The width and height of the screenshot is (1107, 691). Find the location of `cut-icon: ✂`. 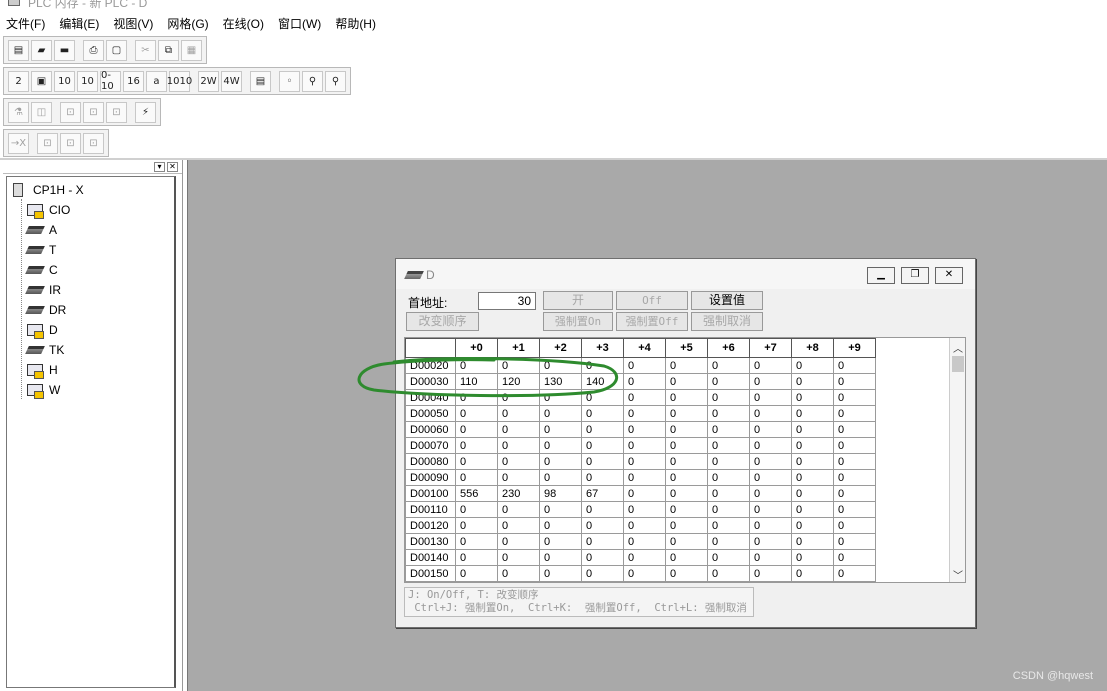

cut-icon: ✂ is located at coordinates (145, 50).